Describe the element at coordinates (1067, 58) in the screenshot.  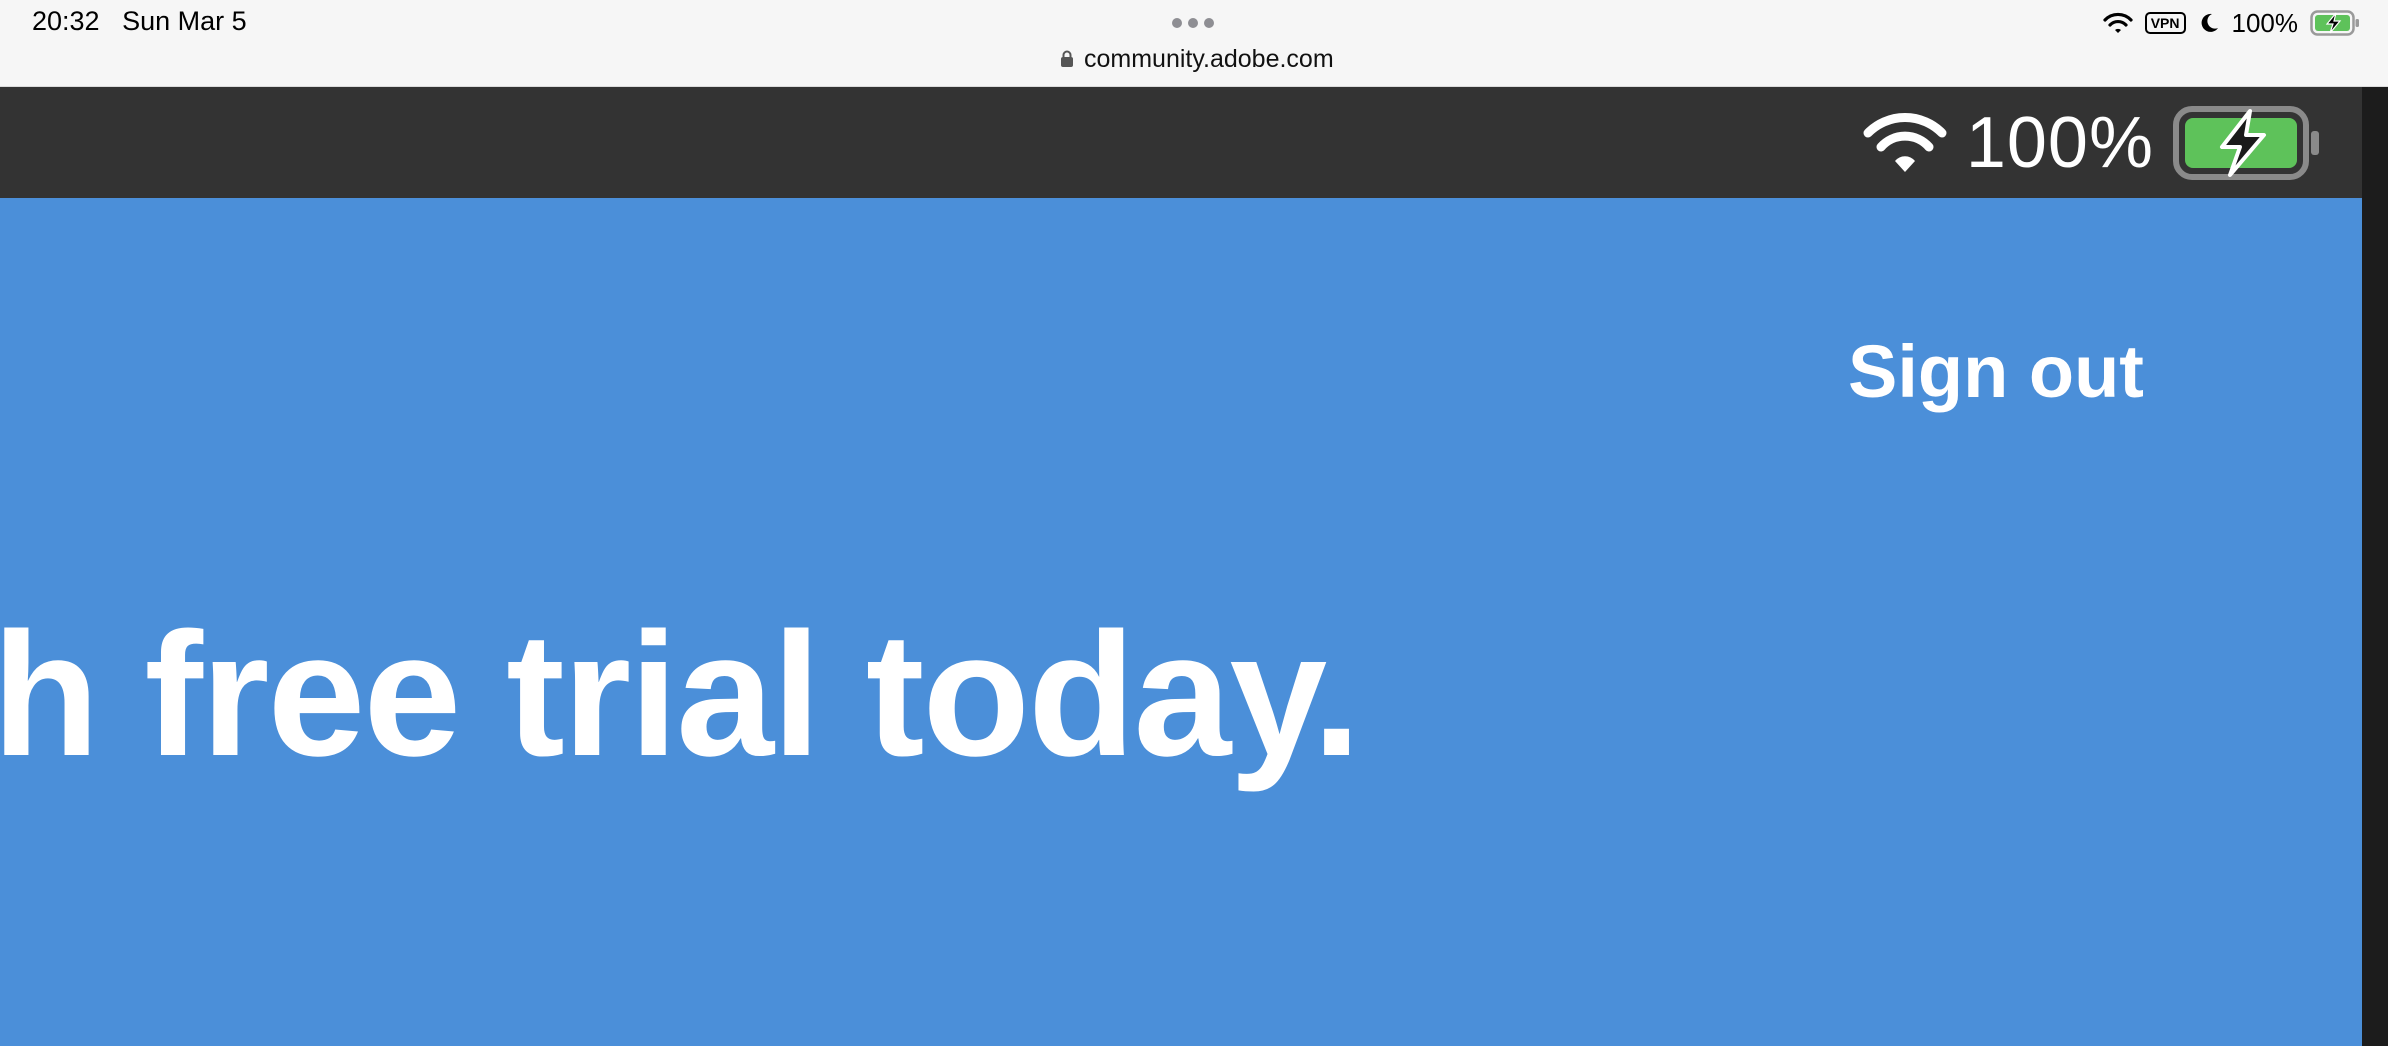
I see `lock-icon` at that location.